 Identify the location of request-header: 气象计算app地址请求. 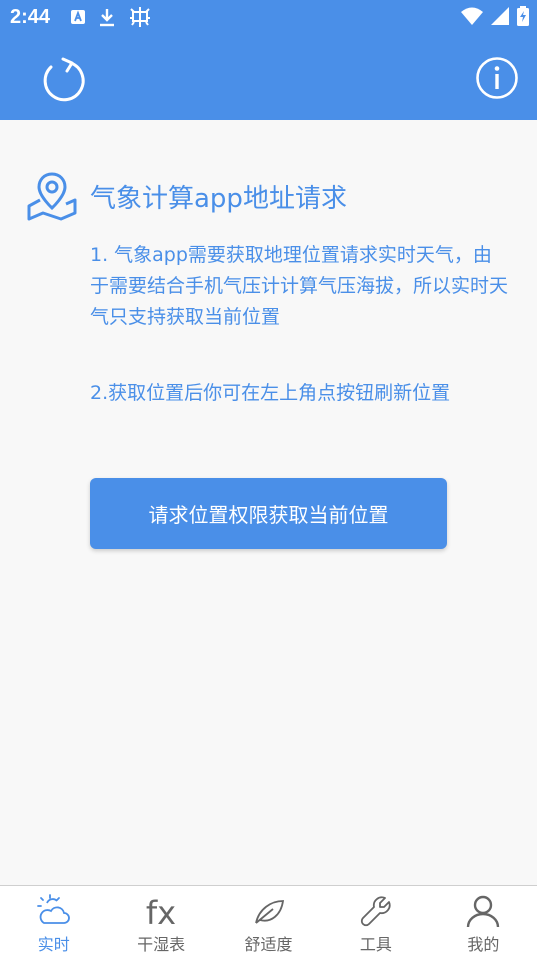
(186, 196).